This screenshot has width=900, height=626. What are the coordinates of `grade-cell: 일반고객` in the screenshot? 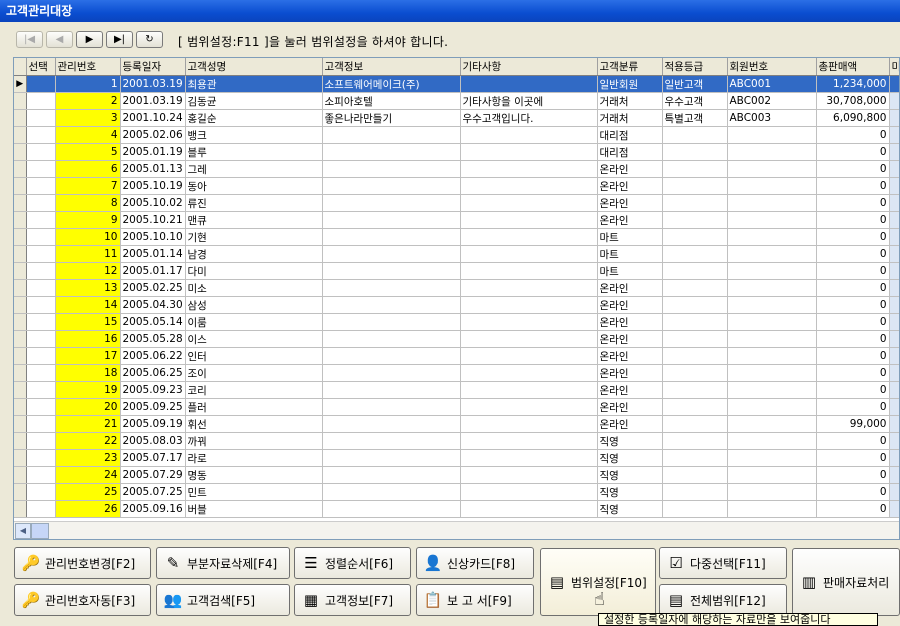 It's located at (695, 84).